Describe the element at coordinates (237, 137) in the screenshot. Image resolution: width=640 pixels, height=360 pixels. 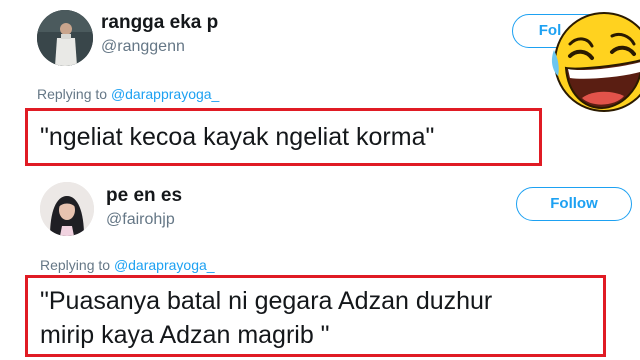
I see `tweet-text: "ngeliat kecoa kayak ngeliat korma"` at that location.